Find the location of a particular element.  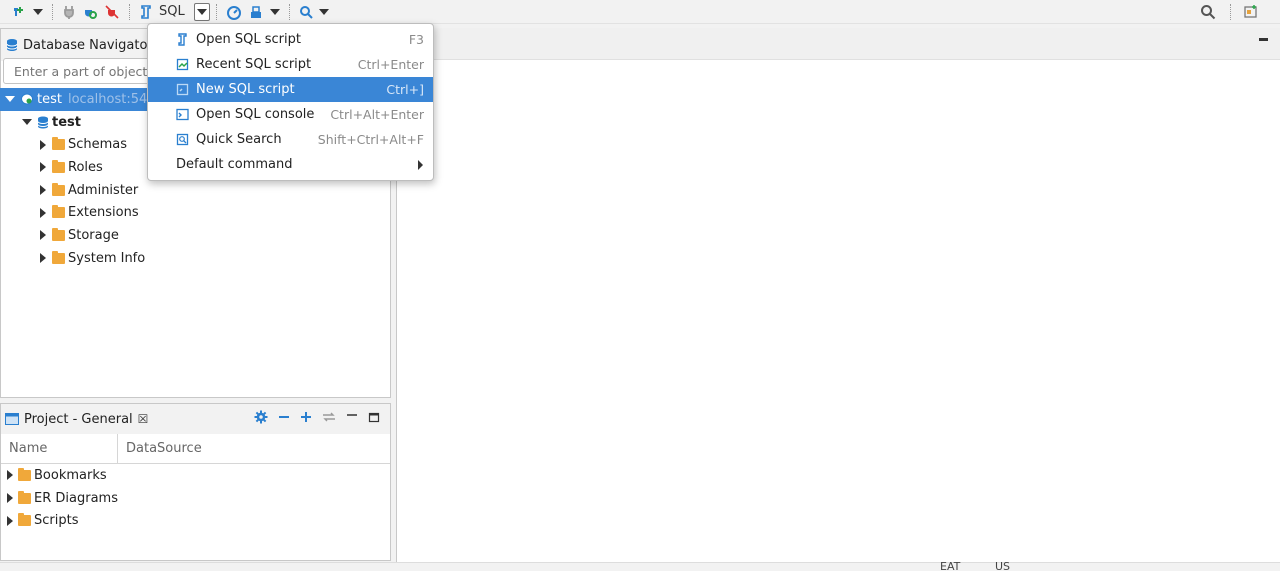

disconnect-button is located at coordinates (112, 12).